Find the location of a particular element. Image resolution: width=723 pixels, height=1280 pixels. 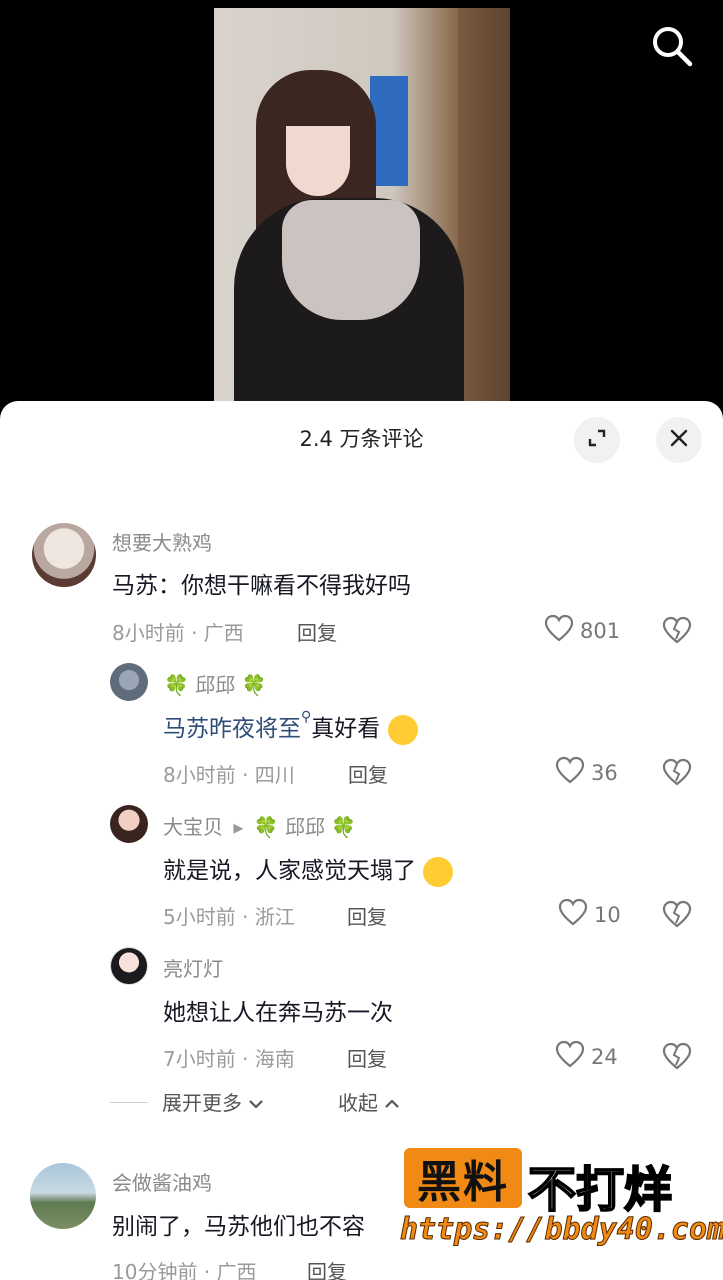

watermark-text: 不打烊 is located at coordinates (600, 1190).